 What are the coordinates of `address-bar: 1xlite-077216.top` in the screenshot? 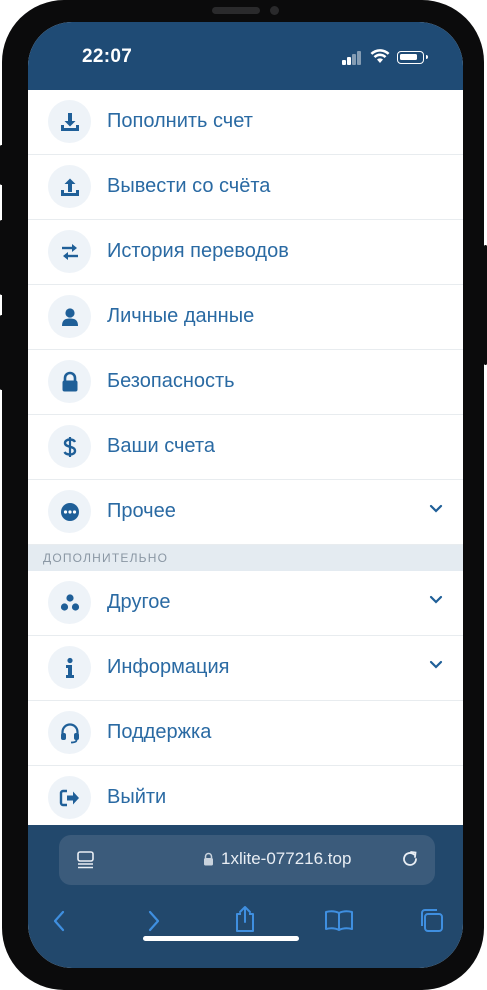 It's located at (247, 860).